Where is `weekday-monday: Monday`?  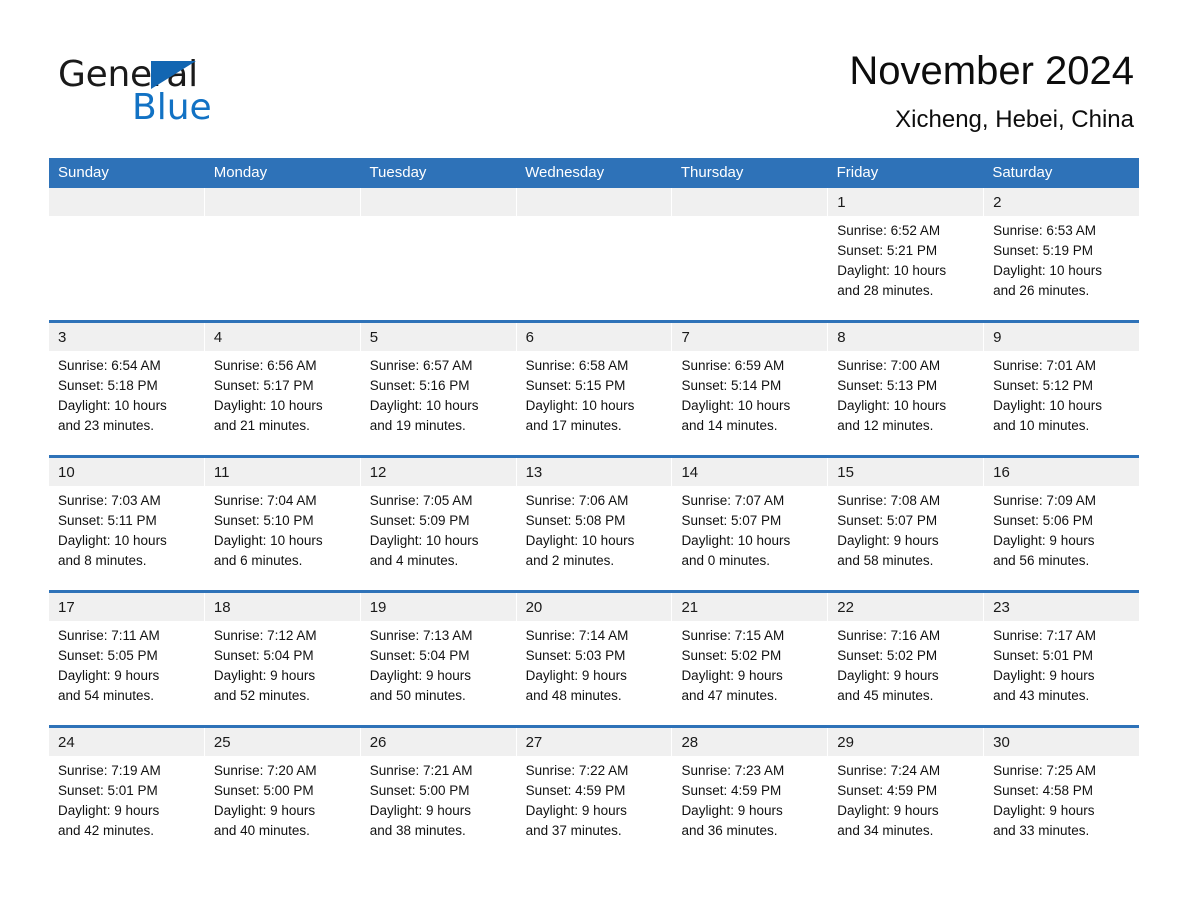
weekday-monday: Monday is located at coordinates (240, 172).